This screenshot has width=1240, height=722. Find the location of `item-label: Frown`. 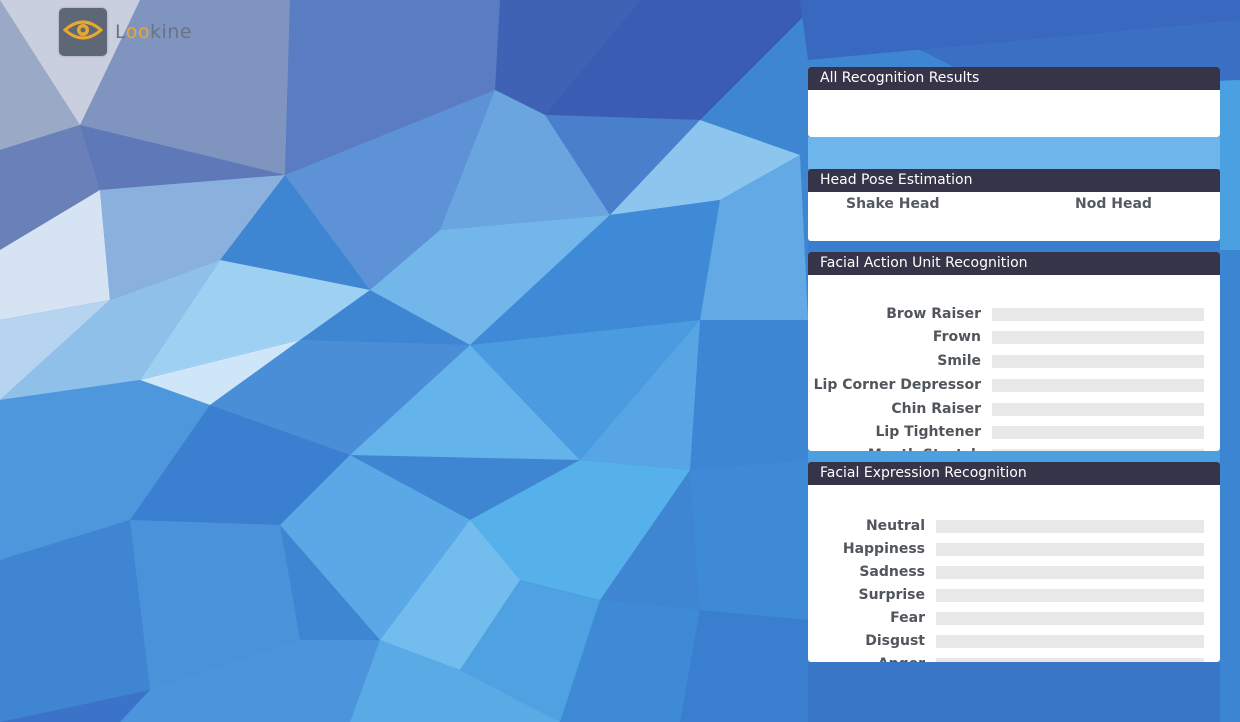

item-label: Frown is located at coordinates (956, 337).